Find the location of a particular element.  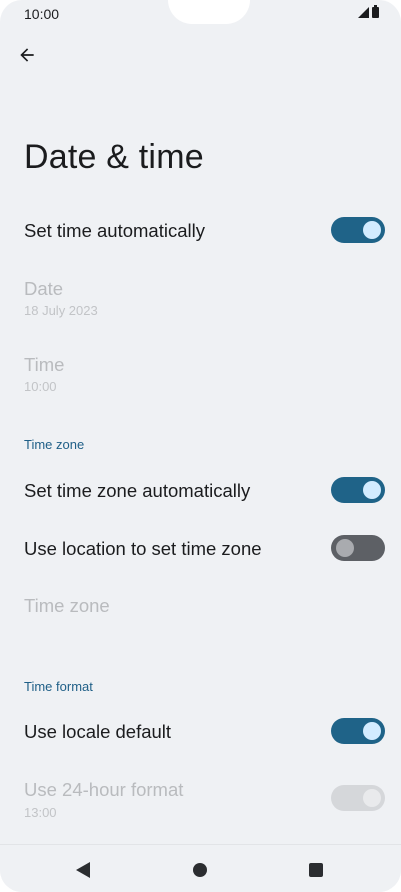

time-zone-row: Time zone is located at coordinates (200, 608).